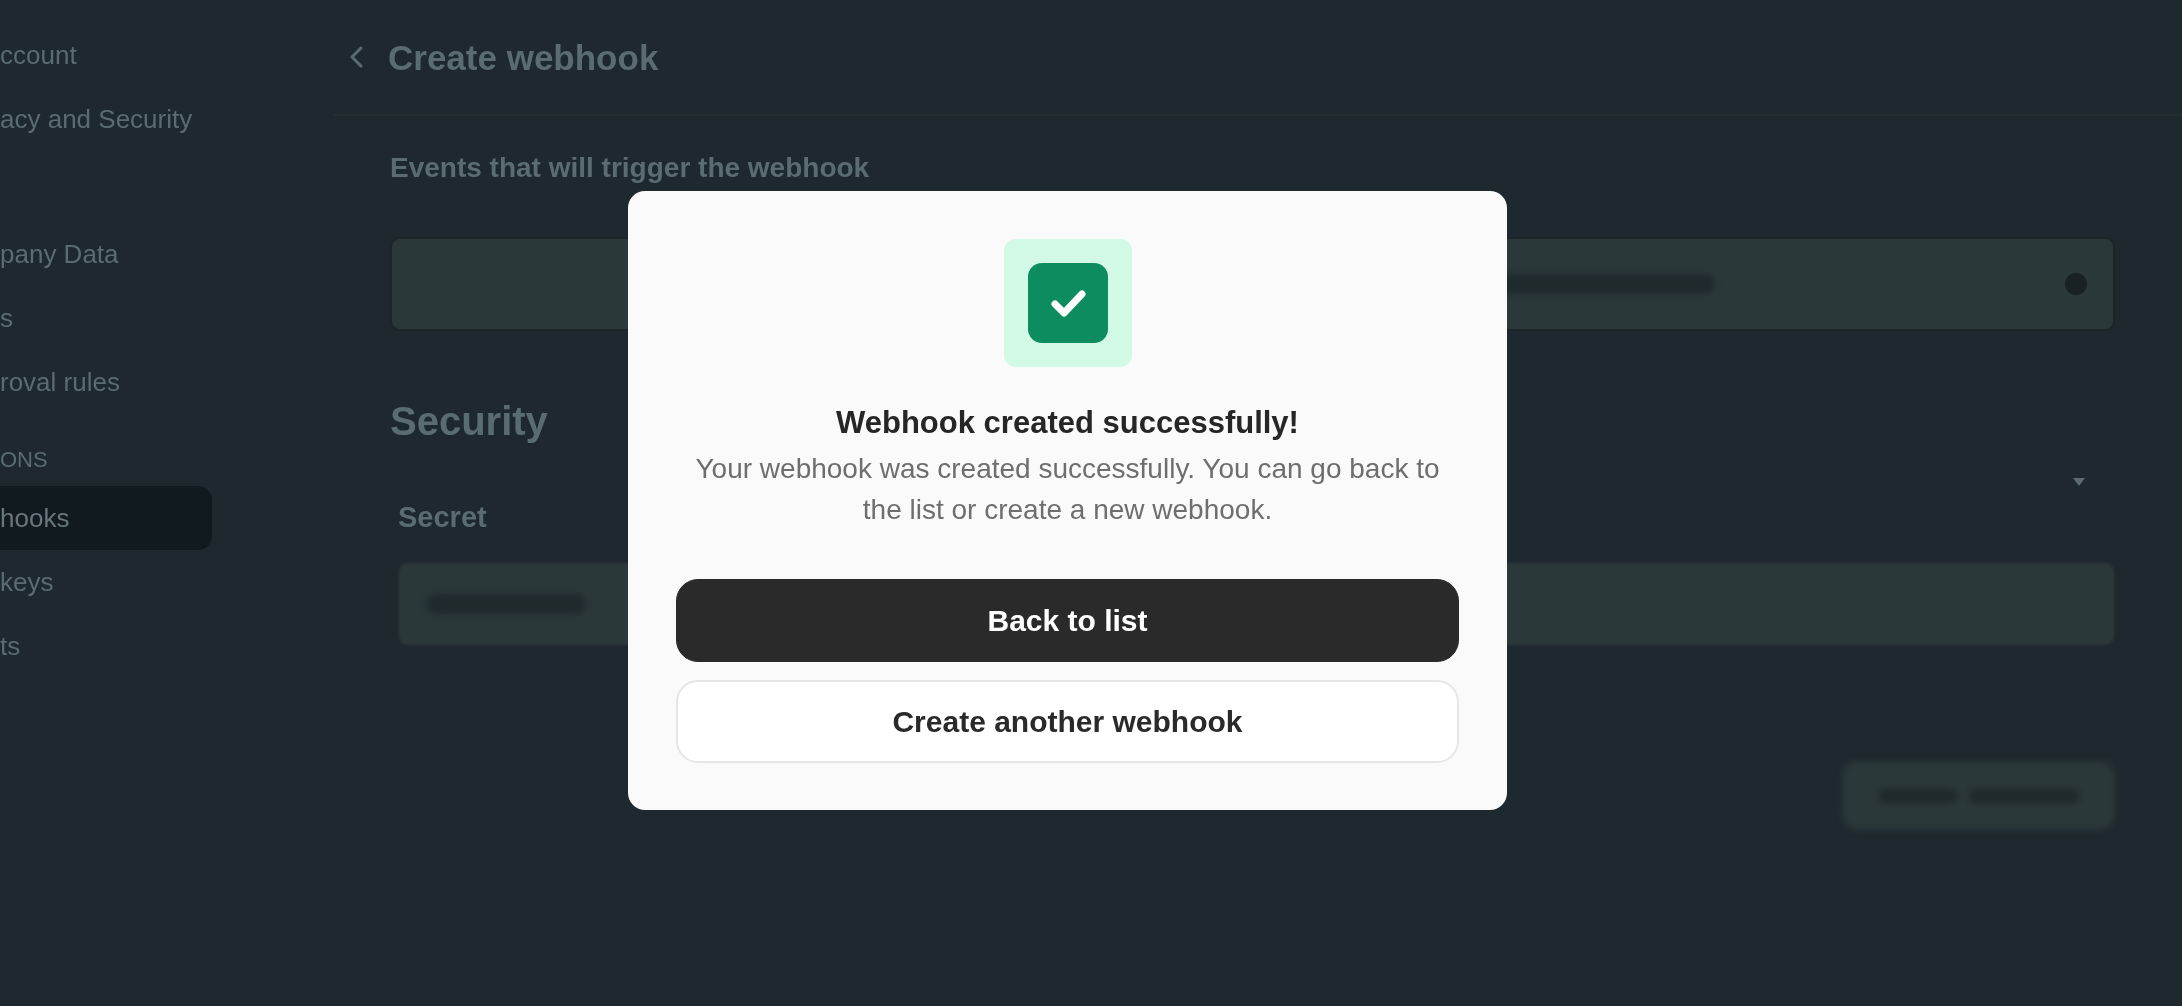 Image resolution: width=2182 pixels, height=1006 pixels. I want to click on dialog-title: Webhook created successfully!, so click(1067, 423).